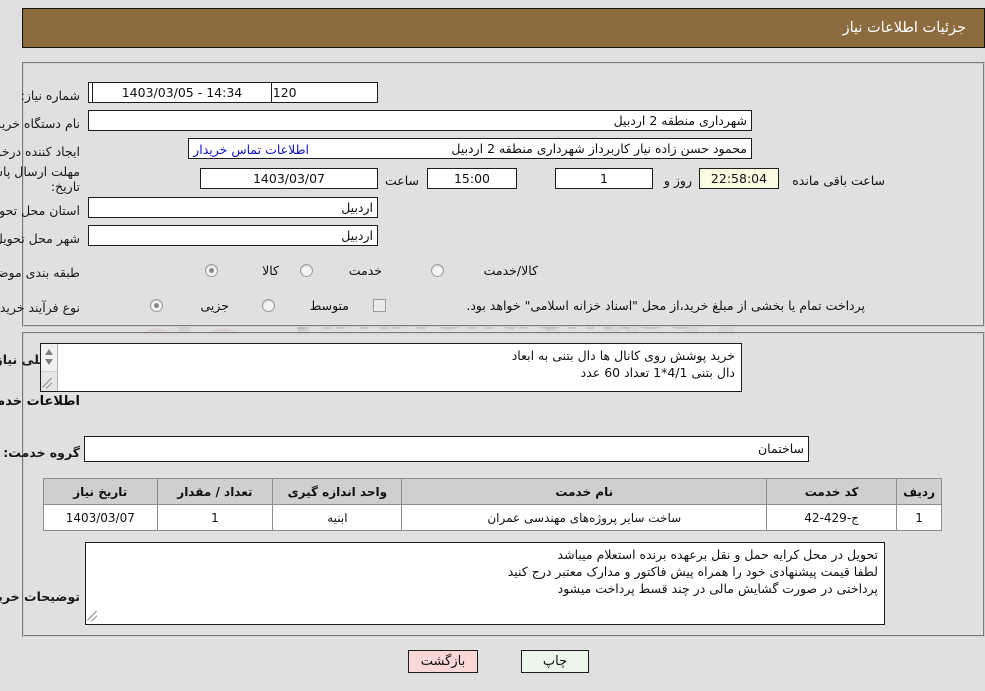  I want to click on radio-classification-kala, so click(211, 270).